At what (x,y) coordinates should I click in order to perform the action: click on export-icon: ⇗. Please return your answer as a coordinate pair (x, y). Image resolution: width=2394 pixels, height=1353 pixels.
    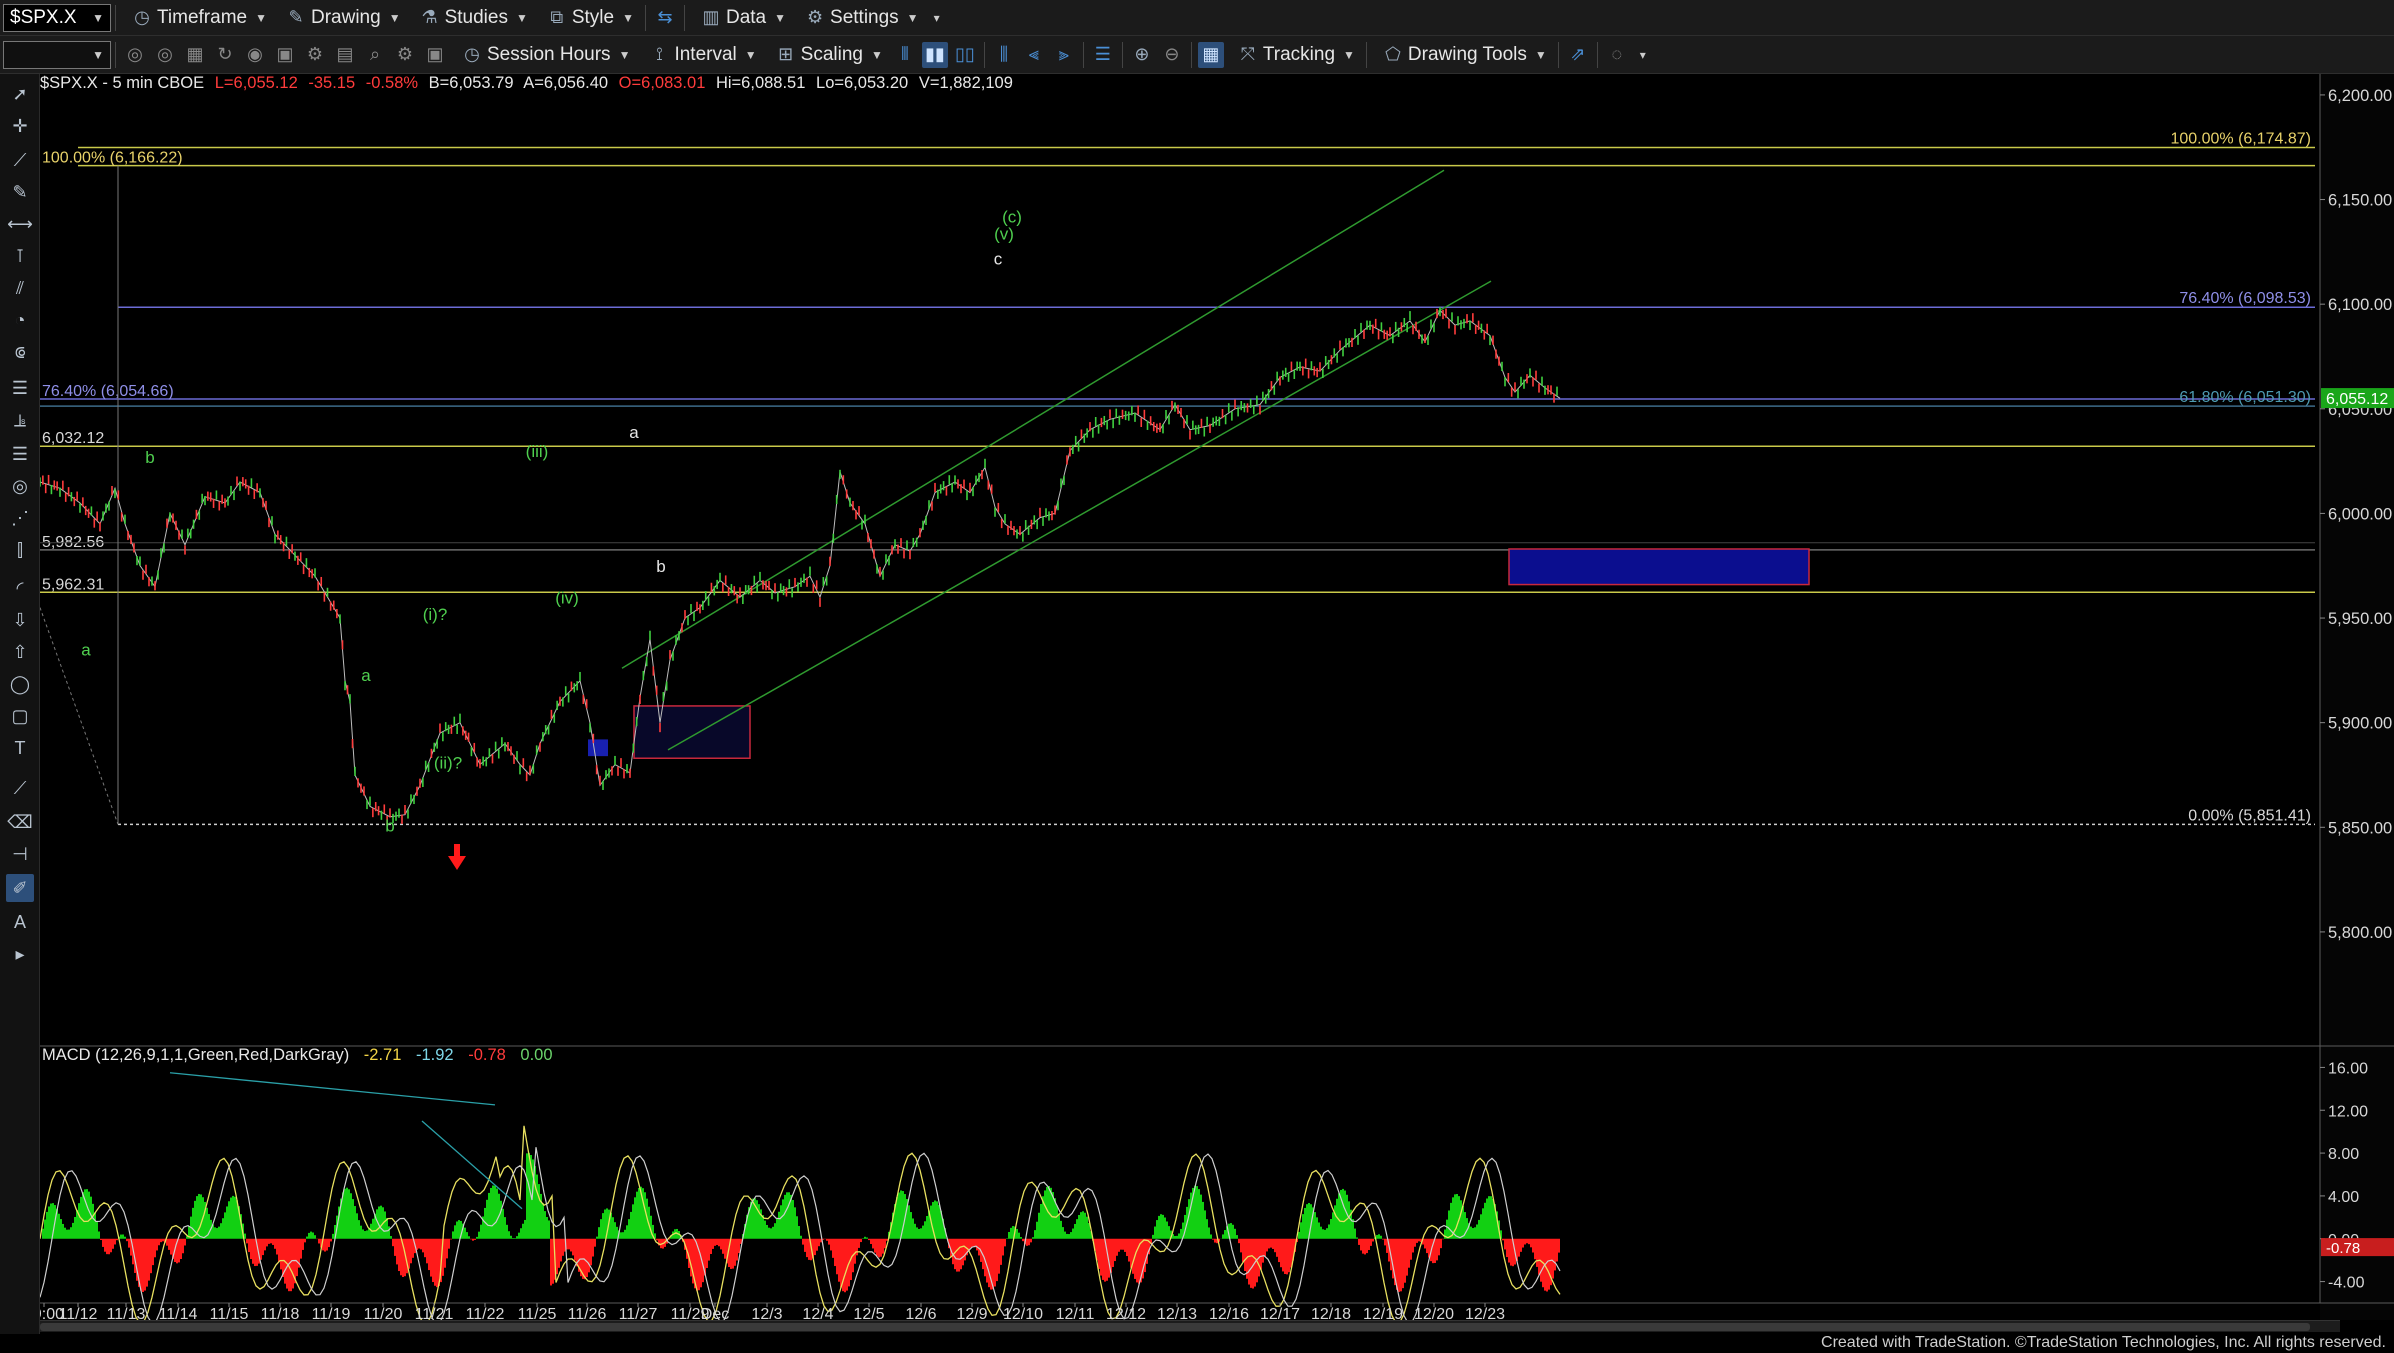
    Looking at the image, I should click on (1578, 55).